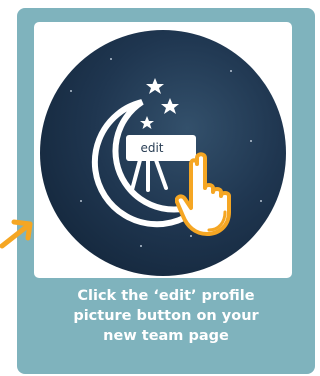  What do you see at coordinates (166, 336) in the screenshot?
I see `instruction-line-3: new team page` at bounding box center [166, 336].